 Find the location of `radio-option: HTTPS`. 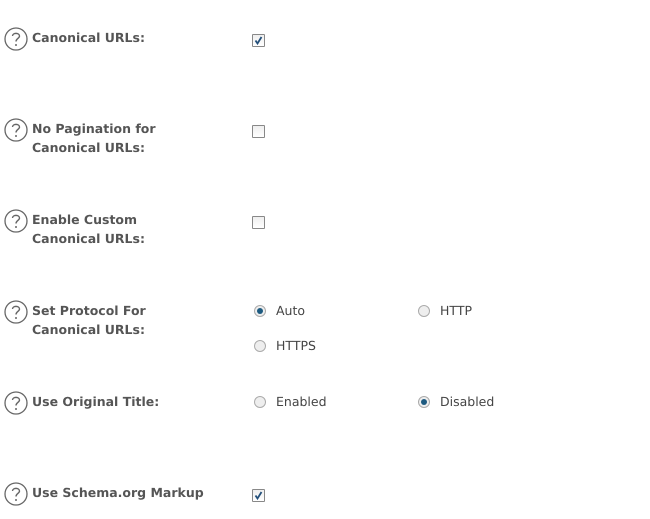

radio-option: HTTPS is located at coordinates (285, 345).